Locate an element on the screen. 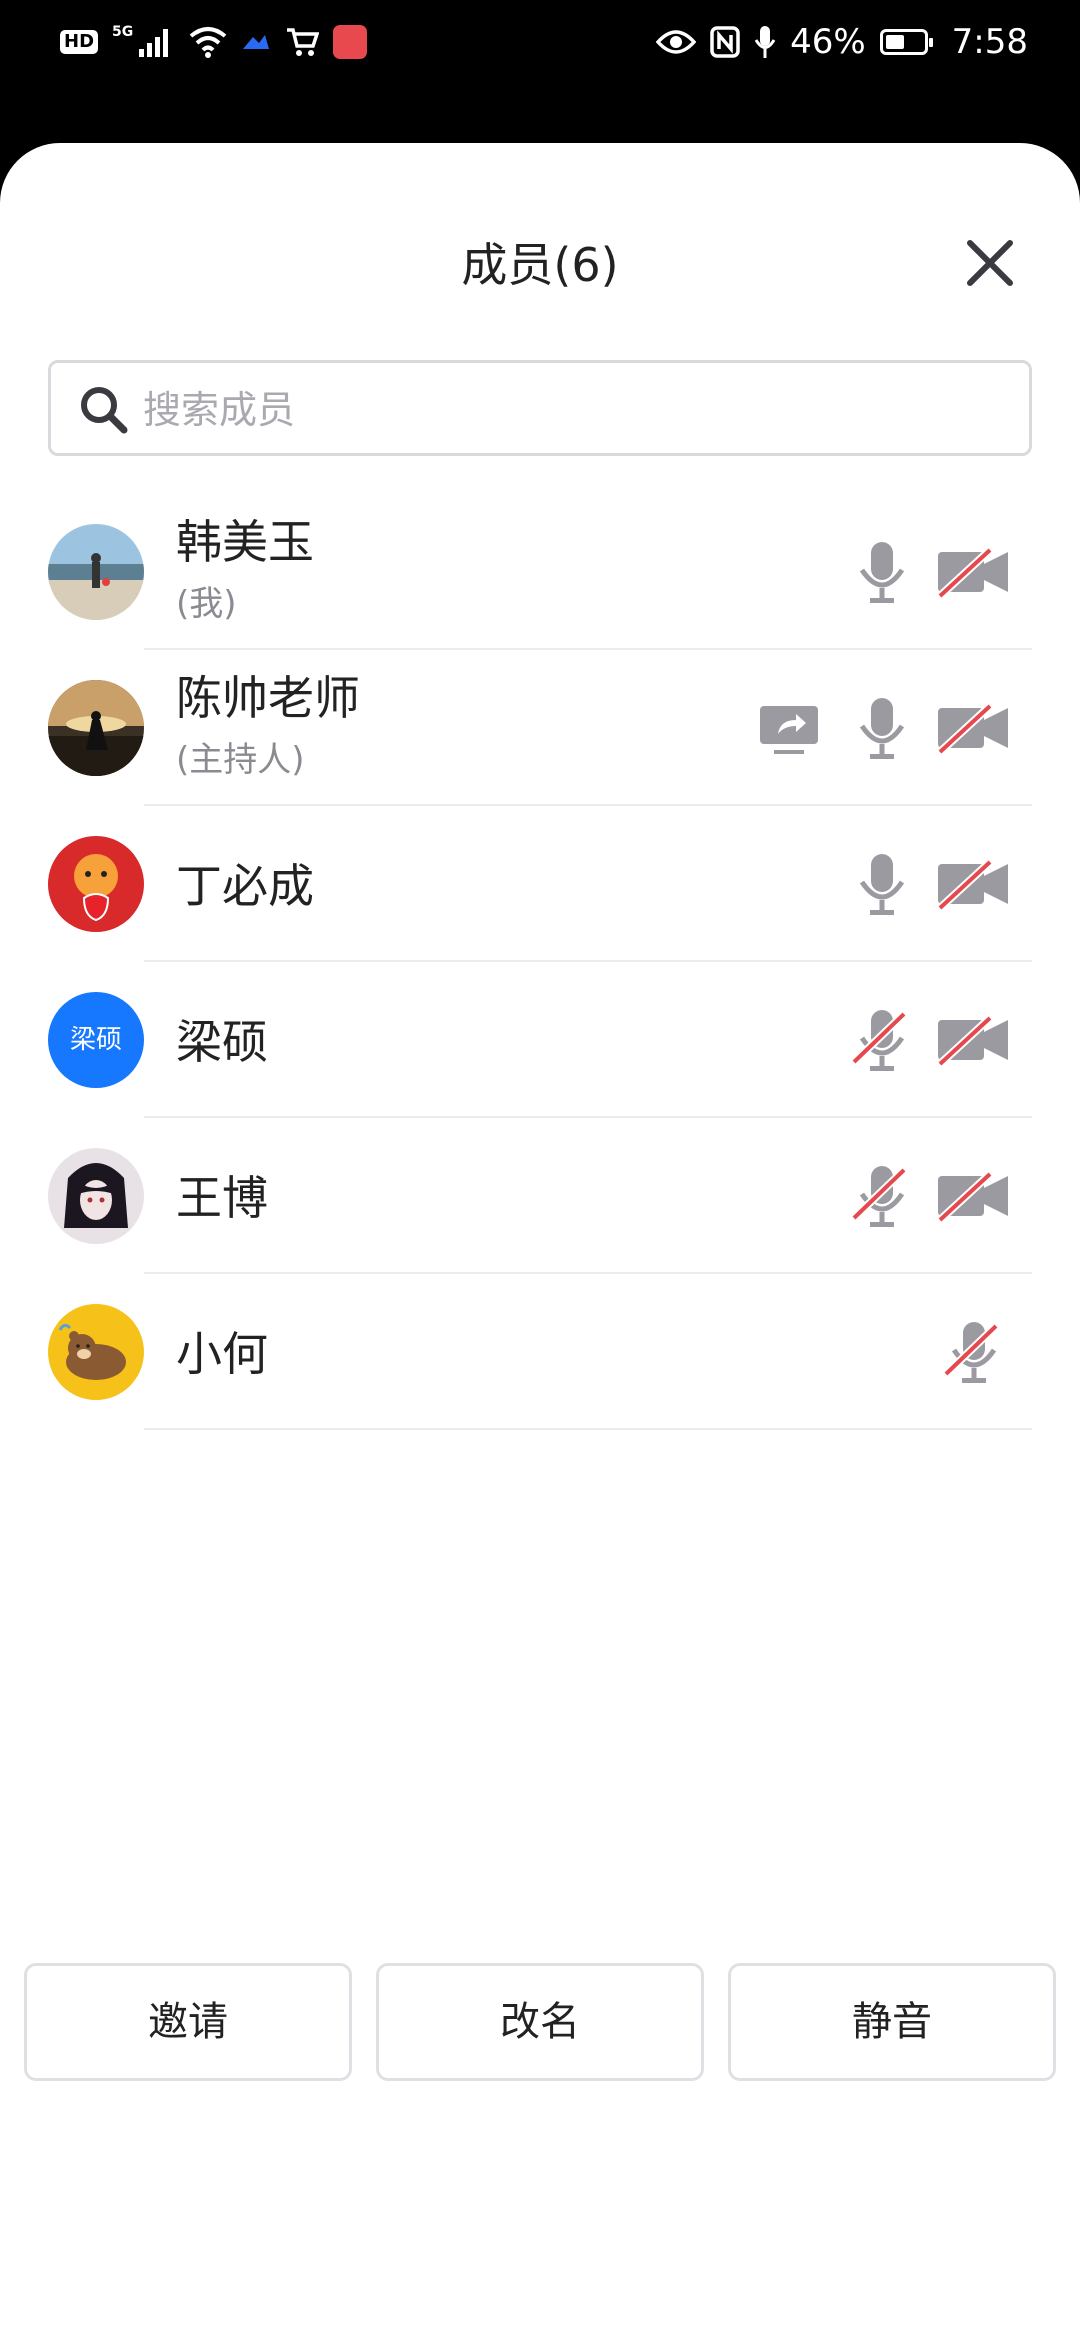  member-row: 梁硕 梁硕 is located at coordinates (540, 1040).